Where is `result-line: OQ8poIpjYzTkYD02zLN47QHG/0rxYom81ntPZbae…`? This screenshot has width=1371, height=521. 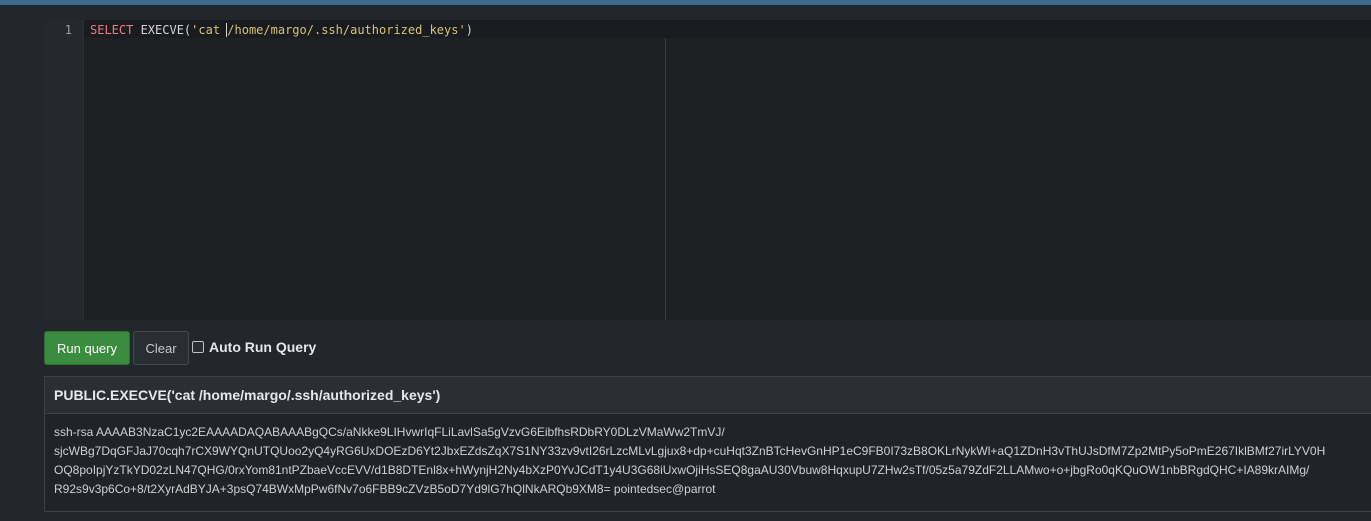 result-line: OQ8poIpjYzTkYD02zLN47QHG/0rxYom81ntPZbae… is located at coordinates (682, 470).